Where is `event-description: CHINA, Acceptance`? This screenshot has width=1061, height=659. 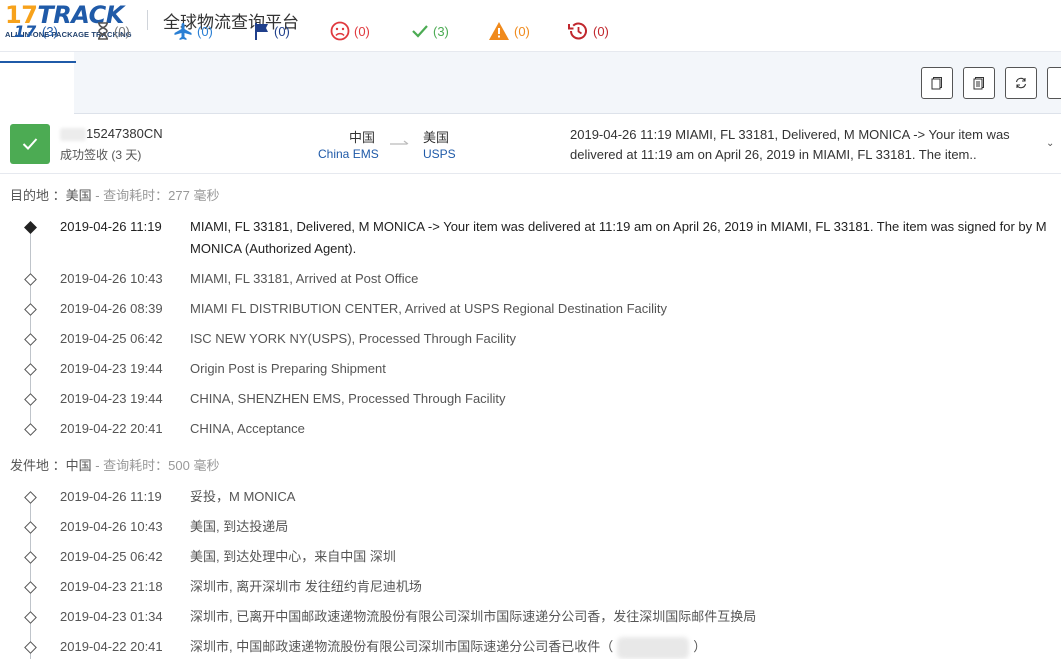
event-description: CHINA, Acceptance is located at coordinates (247, 428).